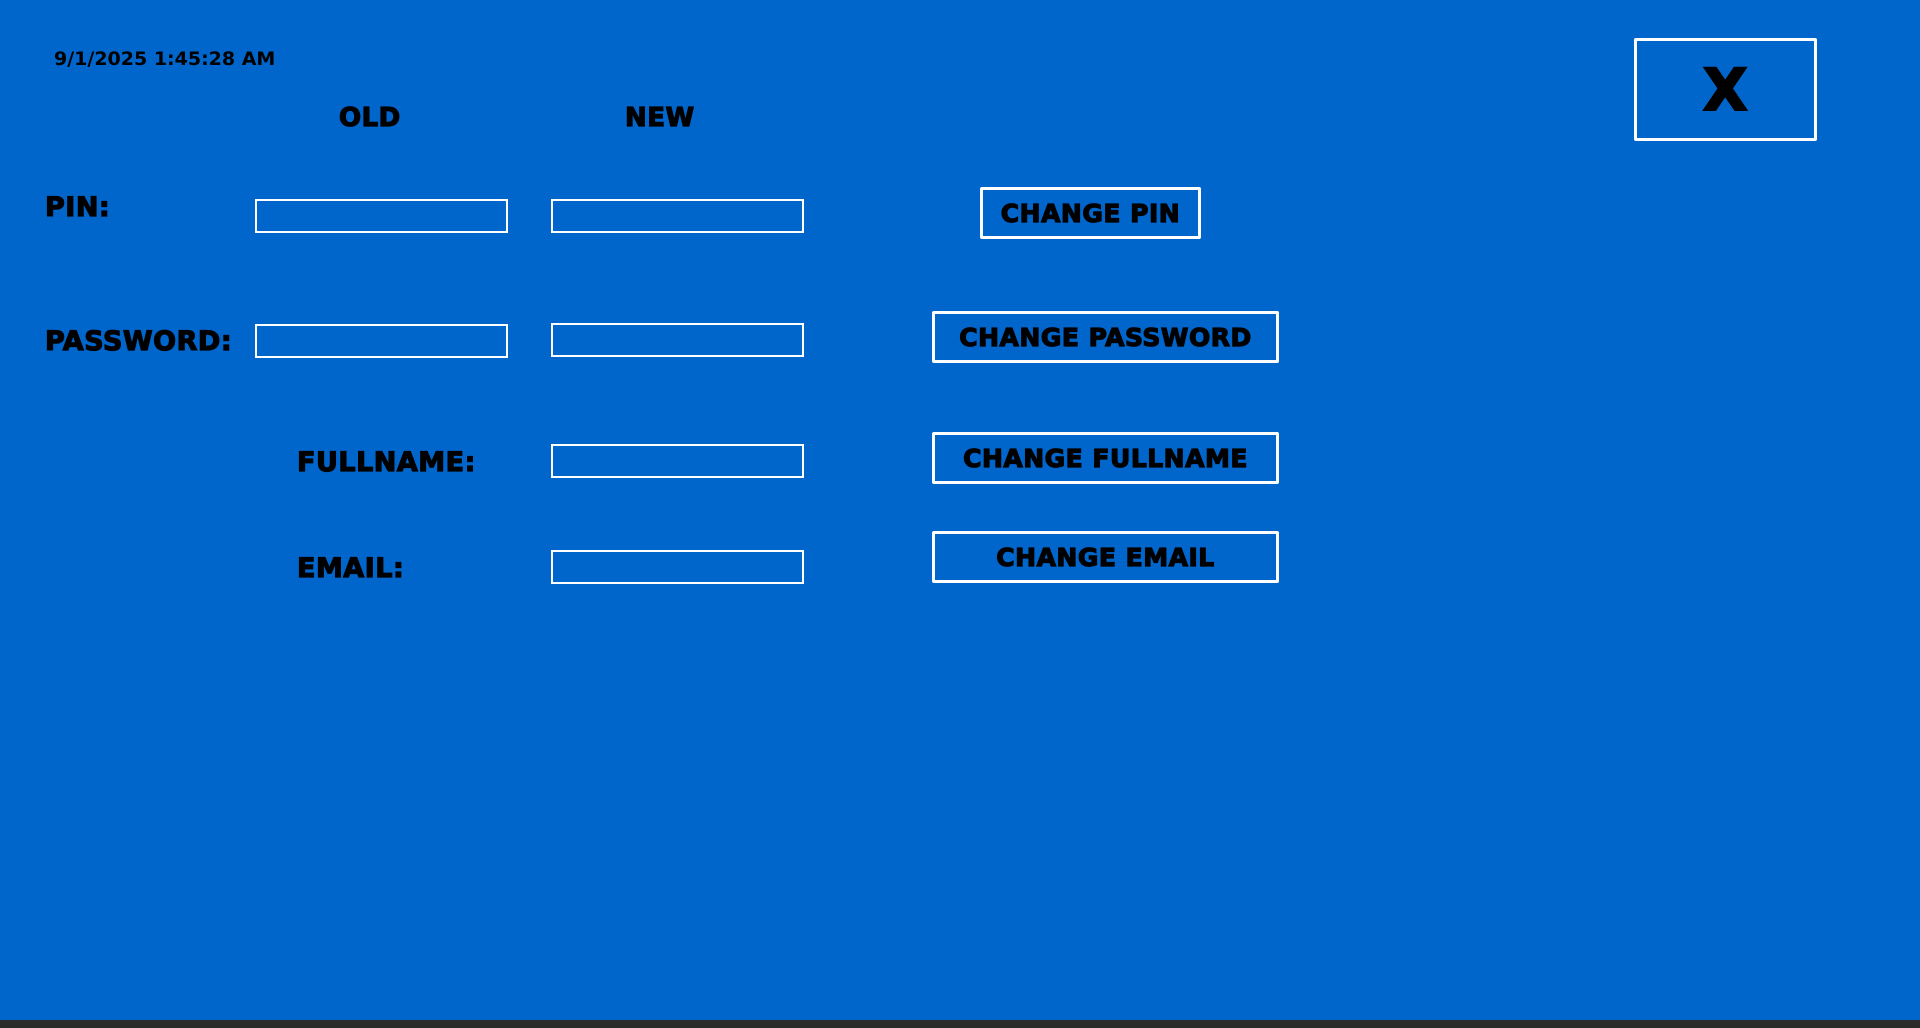 This screenshot has height=1028, width=1920. What do you see at coordinates (138, 341) in the screenshot?
I see `password-label: PASSWORD:` at bounding box center [138, 341].